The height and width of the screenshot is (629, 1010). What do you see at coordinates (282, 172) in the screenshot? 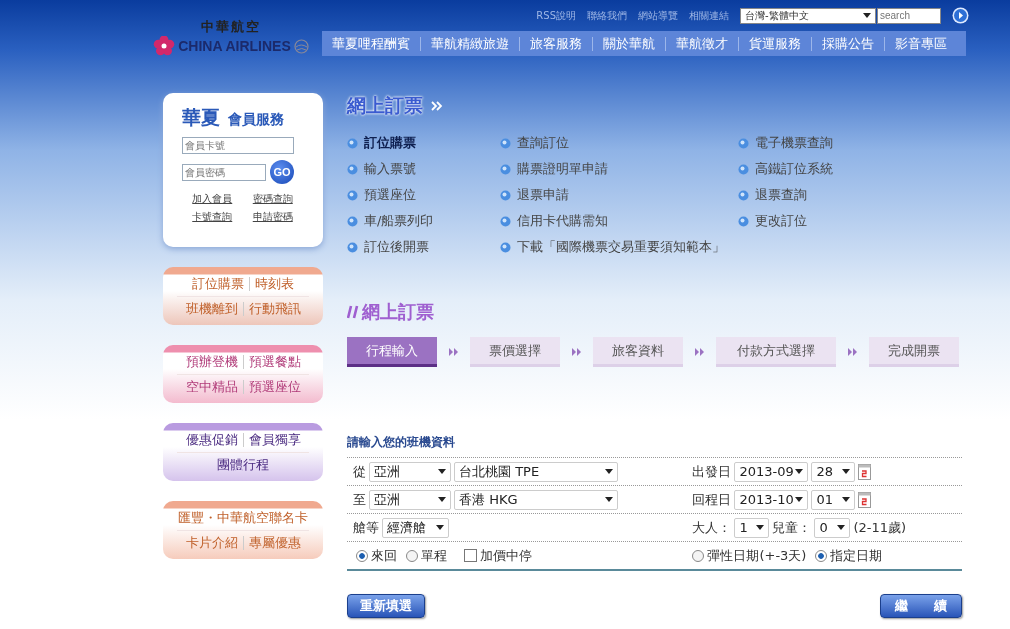
I see `go-button: GO` at bounding box center [282, 172].